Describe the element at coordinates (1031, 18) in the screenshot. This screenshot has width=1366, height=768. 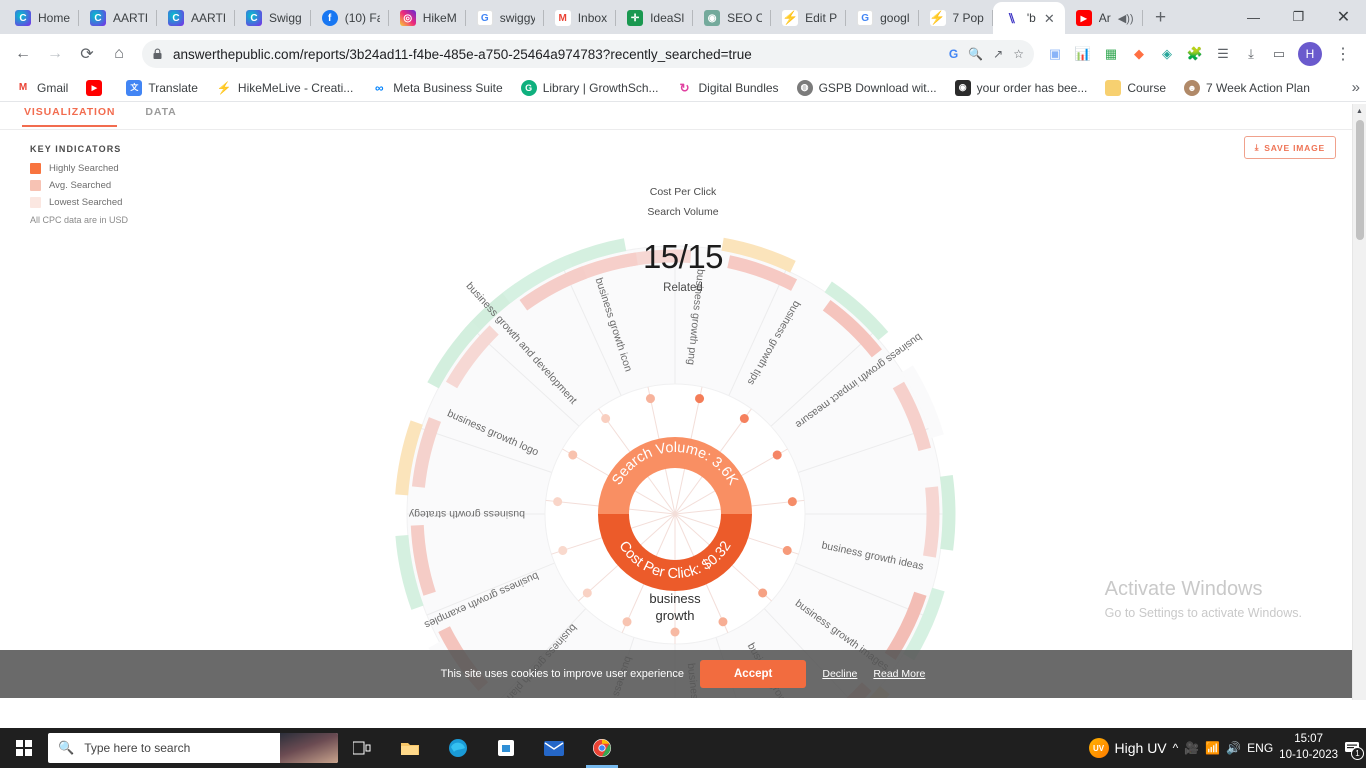
I see `tab-title: 'b` at that location.